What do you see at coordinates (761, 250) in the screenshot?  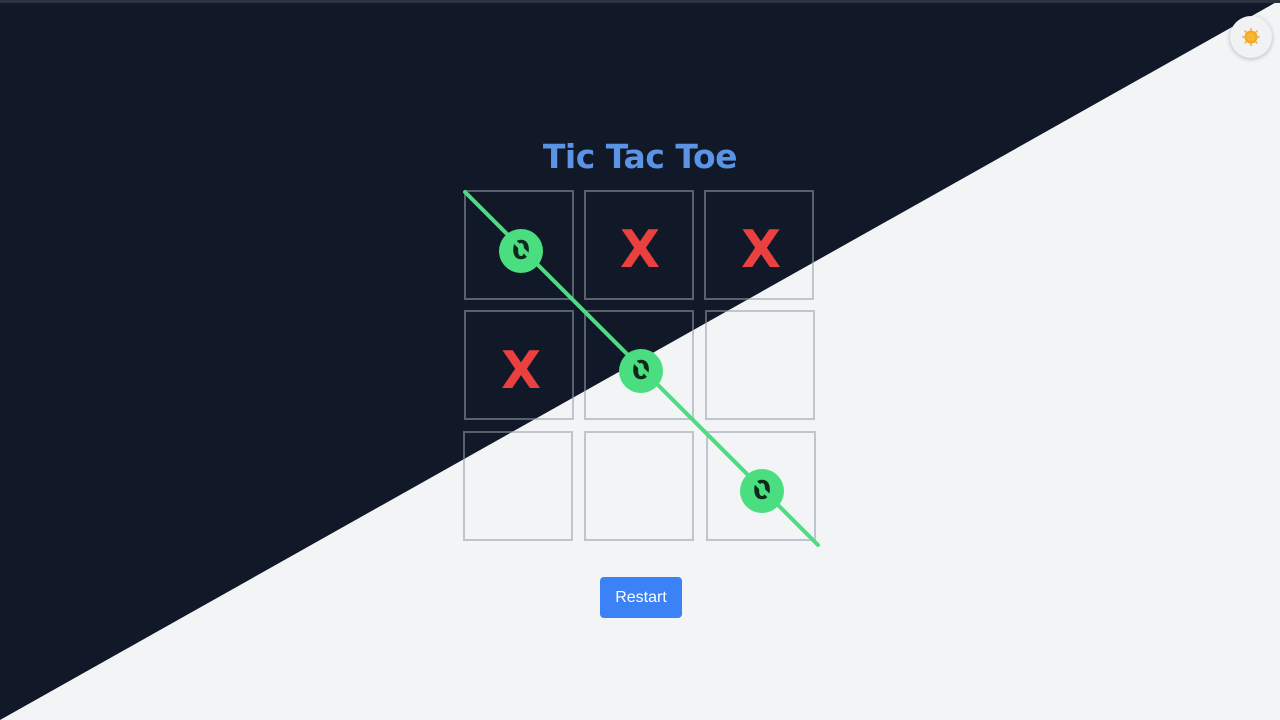 I see `x-mark-r1c3: X` at bounding box center [761, 250].